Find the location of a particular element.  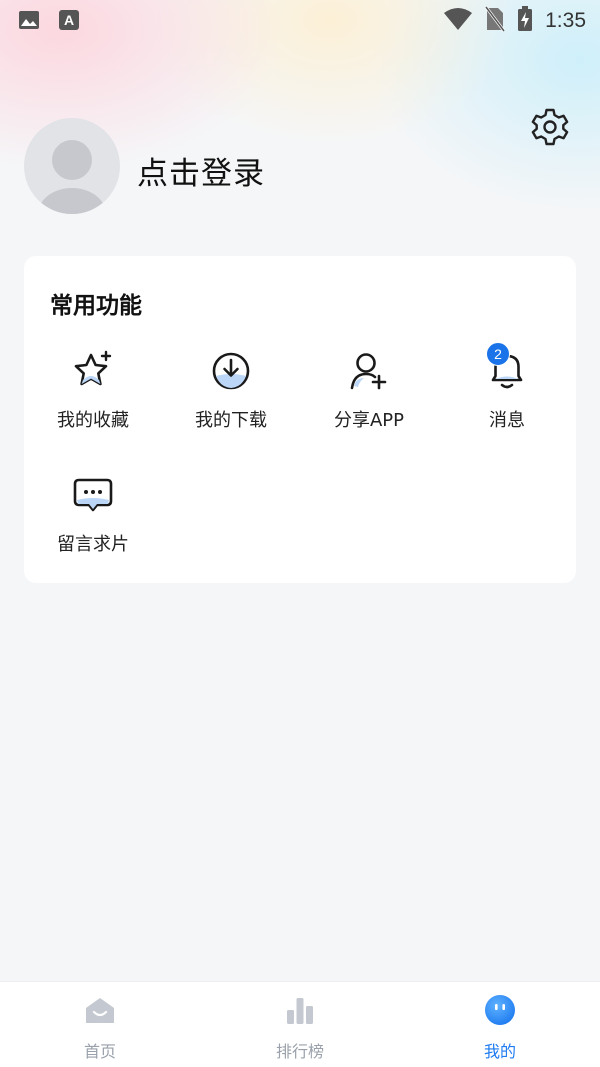

tab-home-label: 首页 is located at coordinates (99, 1051).